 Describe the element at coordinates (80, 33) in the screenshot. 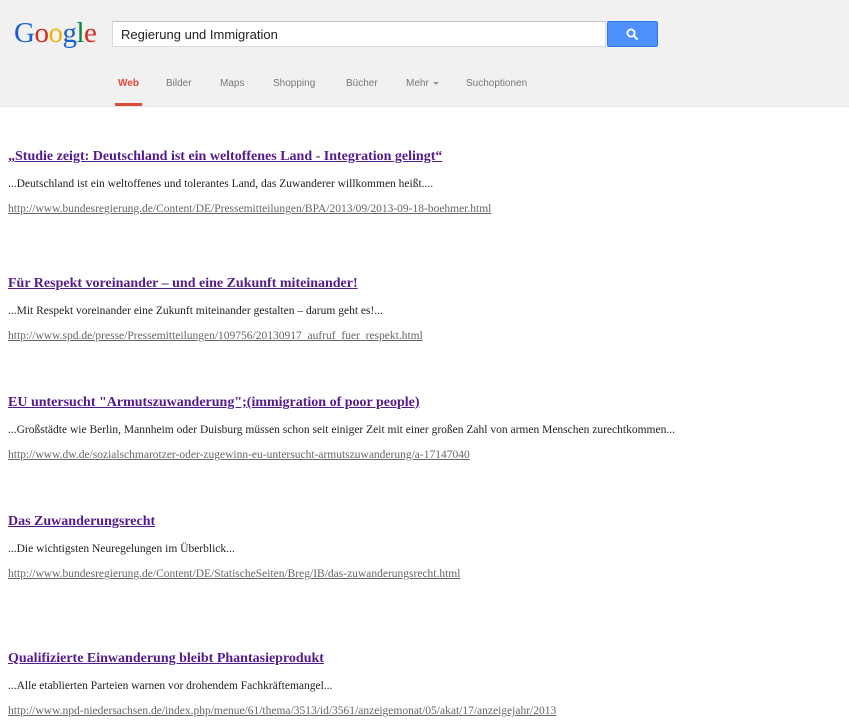

I see `logo-letter: l` at that location.